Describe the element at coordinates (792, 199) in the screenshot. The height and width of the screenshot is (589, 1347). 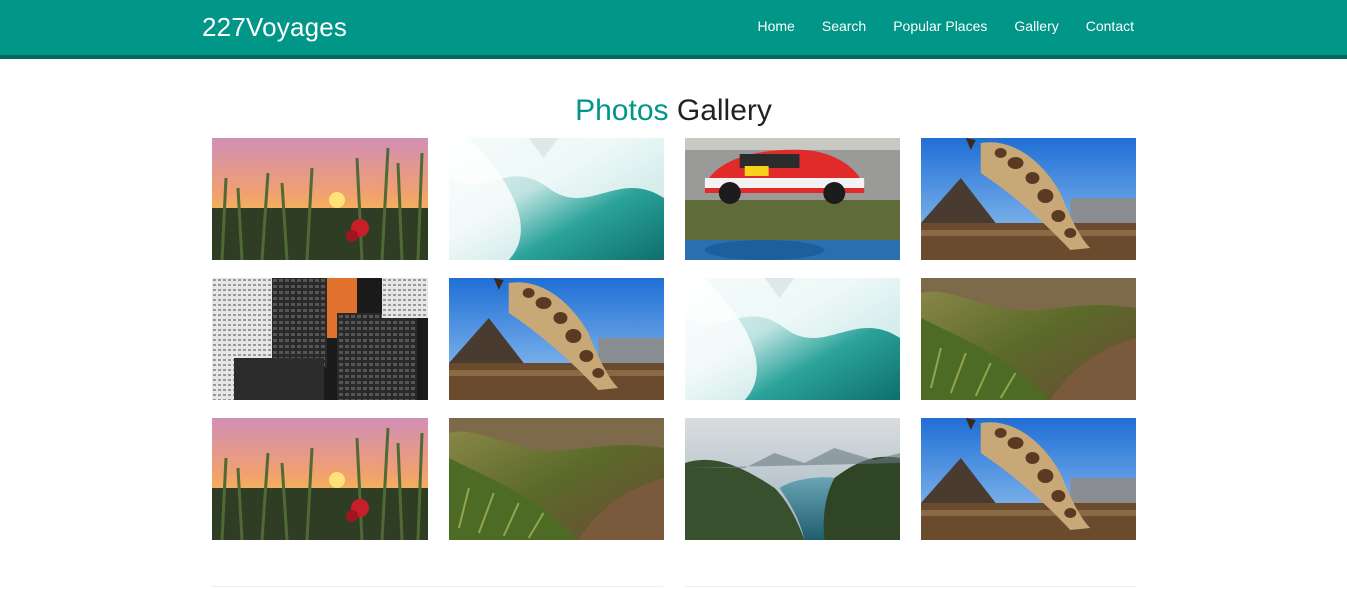
I see `gallery-photo-race-car` at that location.